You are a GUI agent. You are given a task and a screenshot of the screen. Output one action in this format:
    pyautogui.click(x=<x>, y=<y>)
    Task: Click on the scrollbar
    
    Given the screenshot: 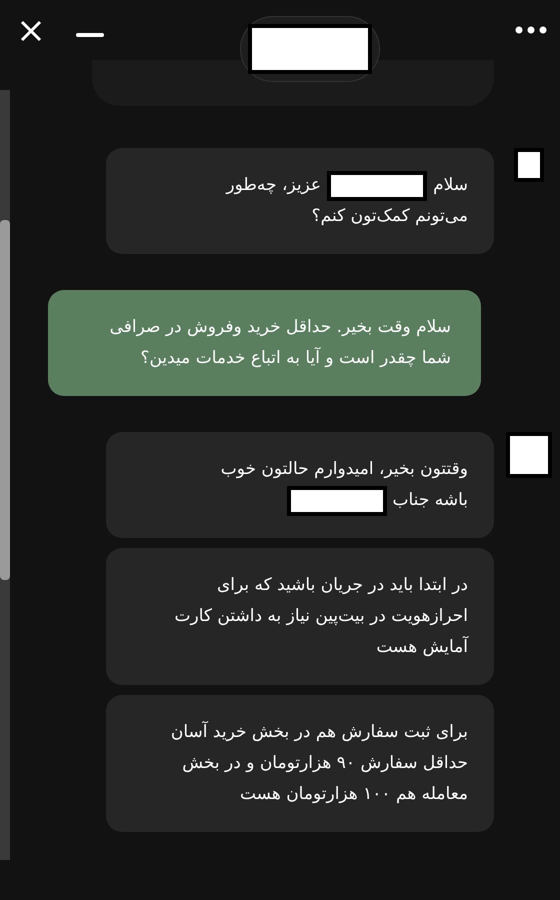 What is the action you would take?
    pyautogui.click(x=5, y=475)
    